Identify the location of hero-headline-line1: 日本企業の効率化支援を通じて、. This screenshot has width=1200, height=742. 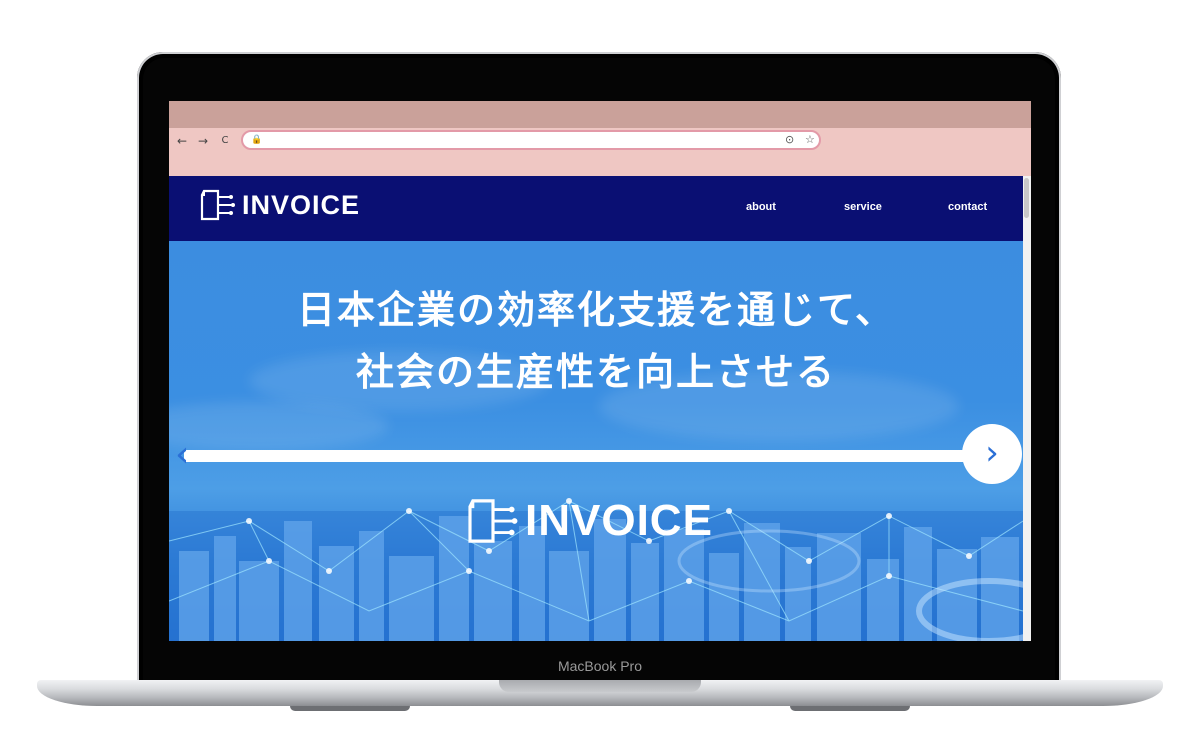
(596, 310).